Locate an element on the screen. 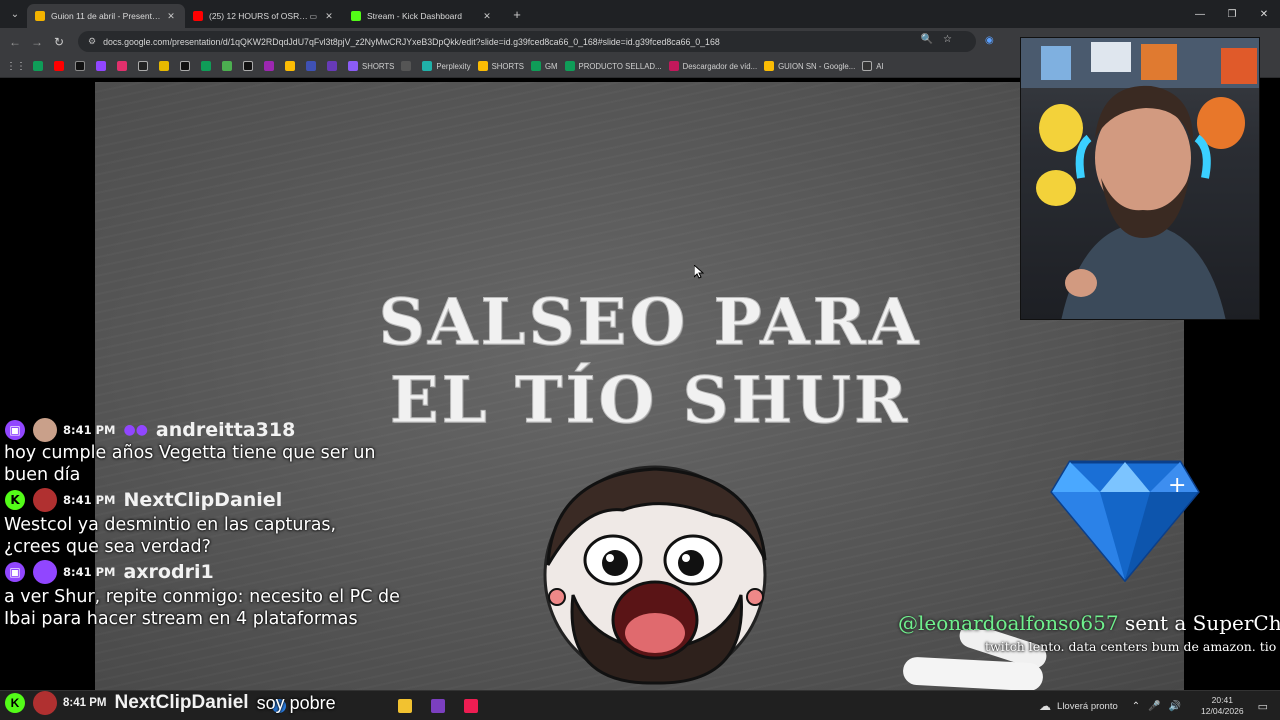 The height and width of the screenshot is (720, 1280). tray-icons: ⌃🎤🔊 is located at coordinates (1160, 706).